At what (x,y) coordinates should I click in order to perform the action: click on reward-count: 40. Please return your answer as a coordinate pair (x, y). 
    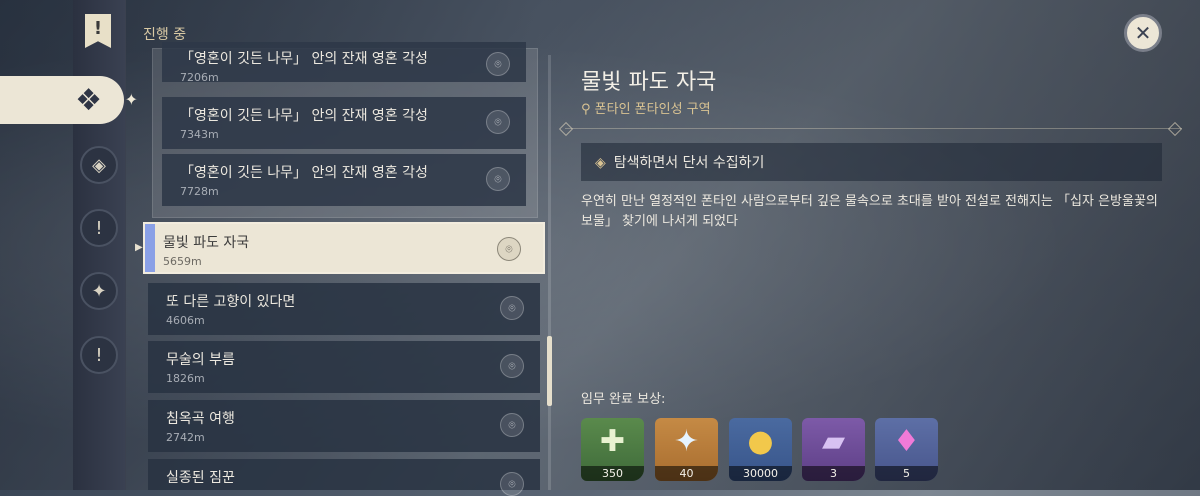
    Looking at the image, I should click on (686, 473).